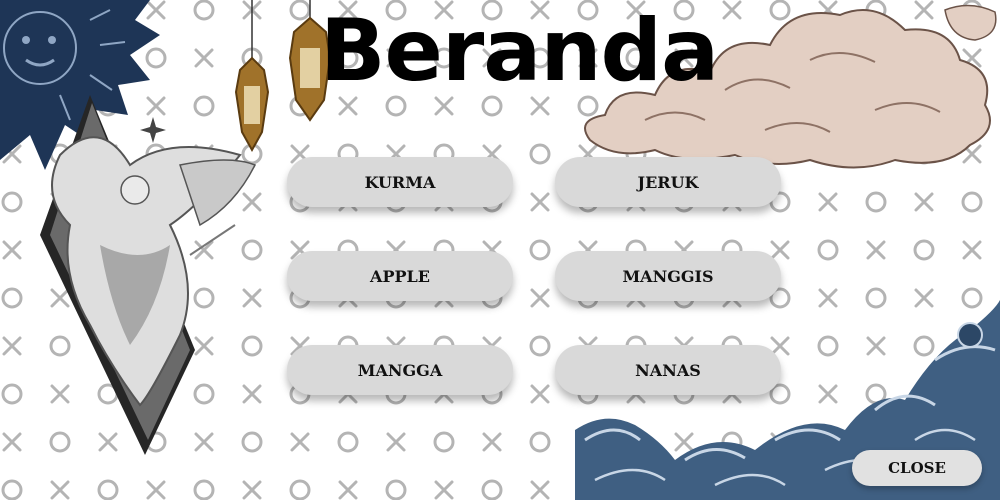  I want to click on mangga-button: MANGGA, so click(400, 370).